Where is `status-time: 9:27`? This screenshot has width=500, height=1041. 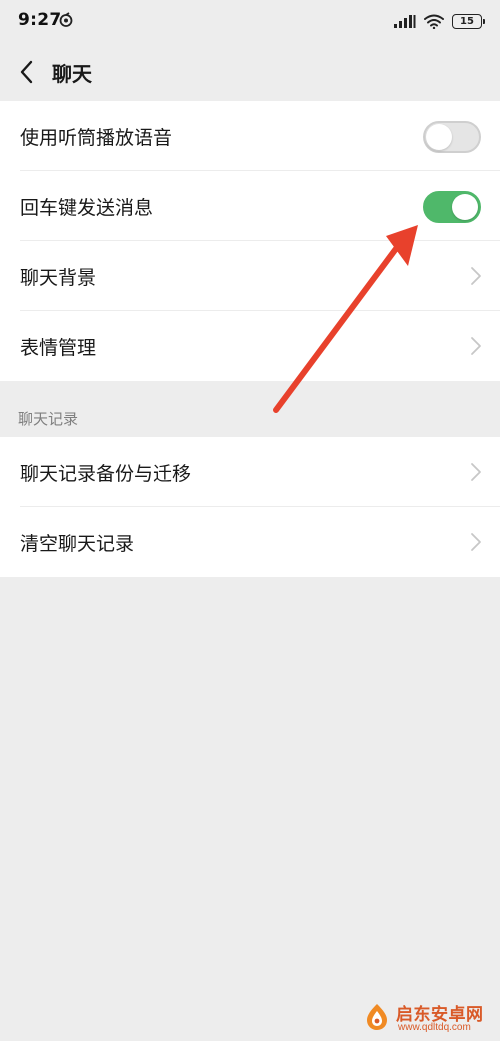
status-time: 9:27 is located at coordinates (40, 20).